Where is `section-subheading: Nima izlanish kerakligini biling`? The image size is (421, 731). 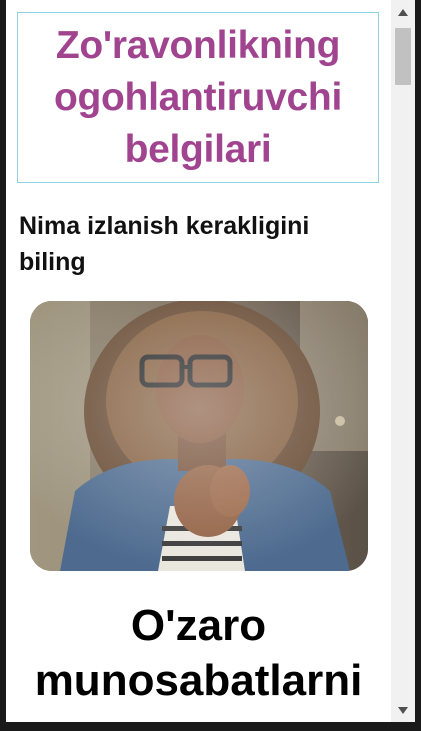
section-subheading: Nima izlanish kerakligini biling is located at coordinates (164, 244).